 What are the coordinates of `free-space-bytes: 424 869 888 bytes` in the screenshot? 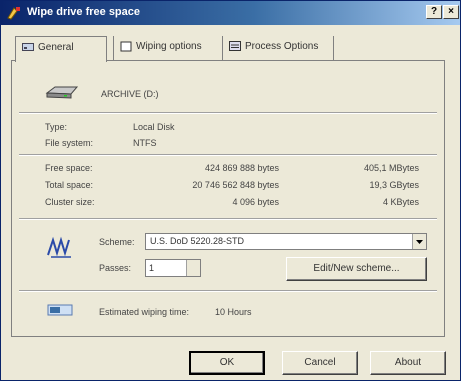 It's located at (241, 168).